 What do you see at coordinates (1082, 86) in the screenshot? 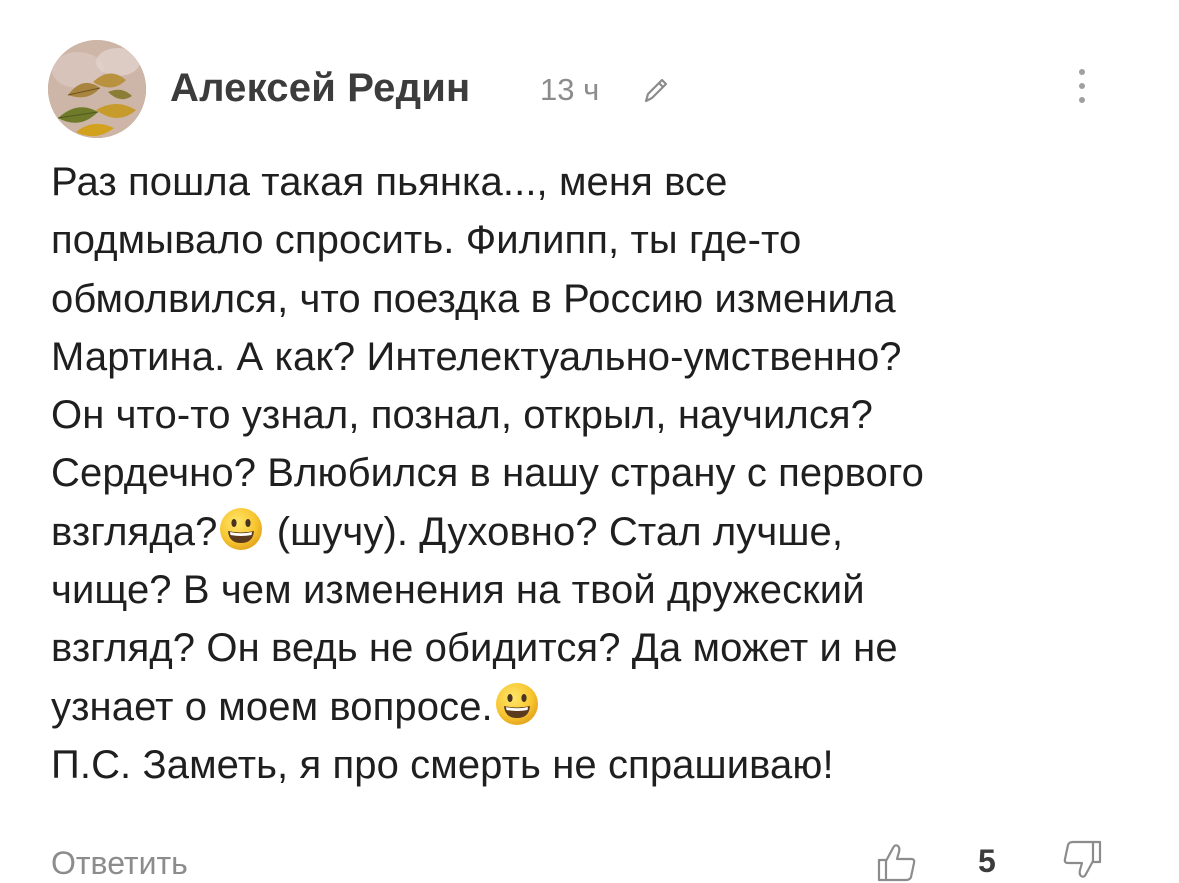
I see `vertical-dots-icon` at bounding box center [1082, 86].